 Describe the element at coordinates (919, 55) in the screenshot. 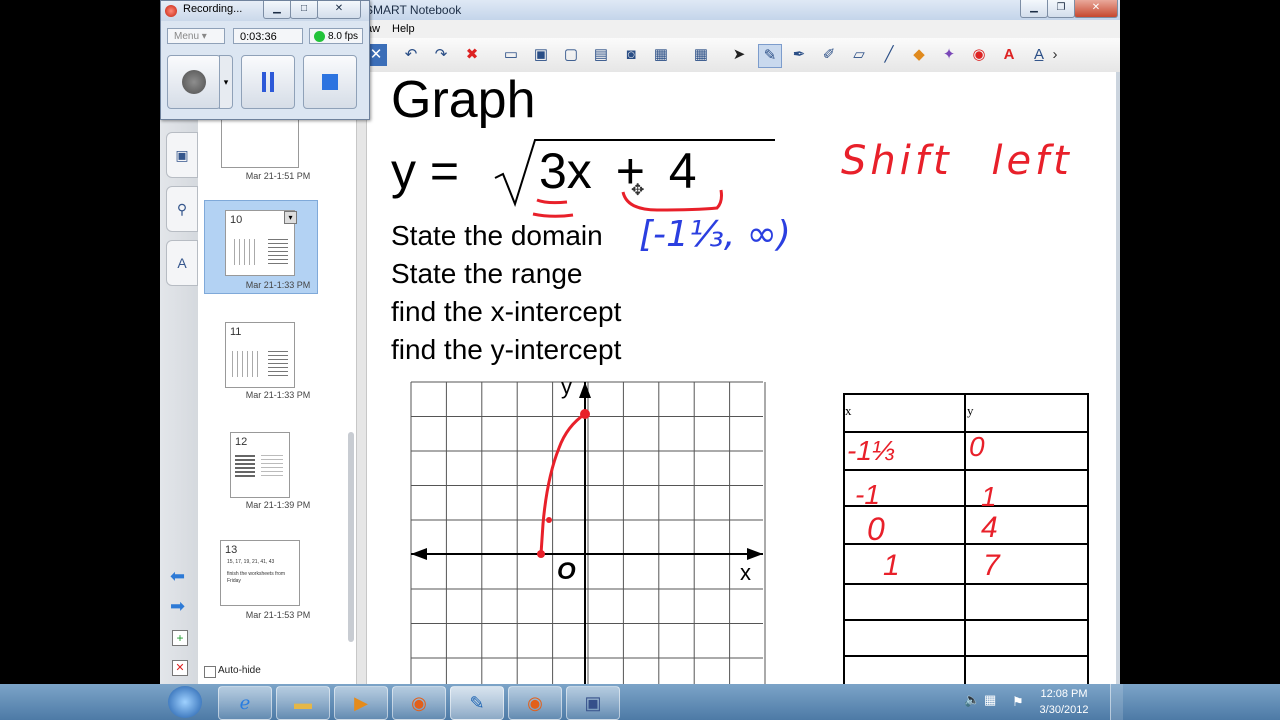

I see `shapes-icon: ◆` at that location.